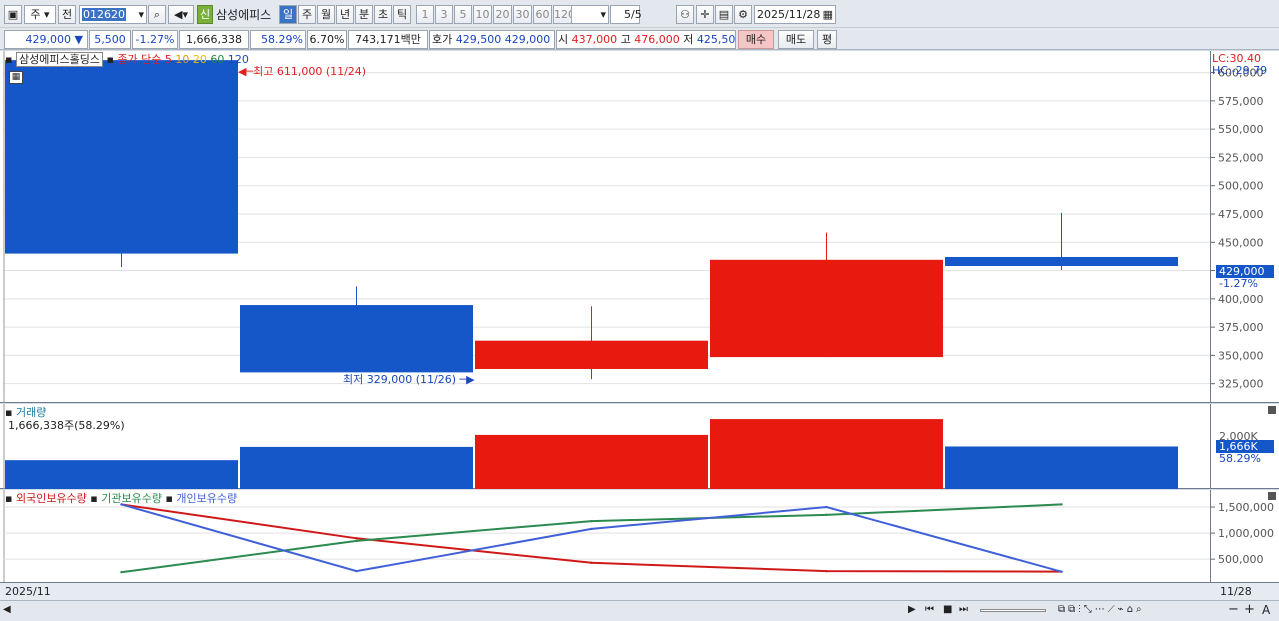 The image size is (1279, 621). I want to click on period-tab: 초, so click(383, 14).